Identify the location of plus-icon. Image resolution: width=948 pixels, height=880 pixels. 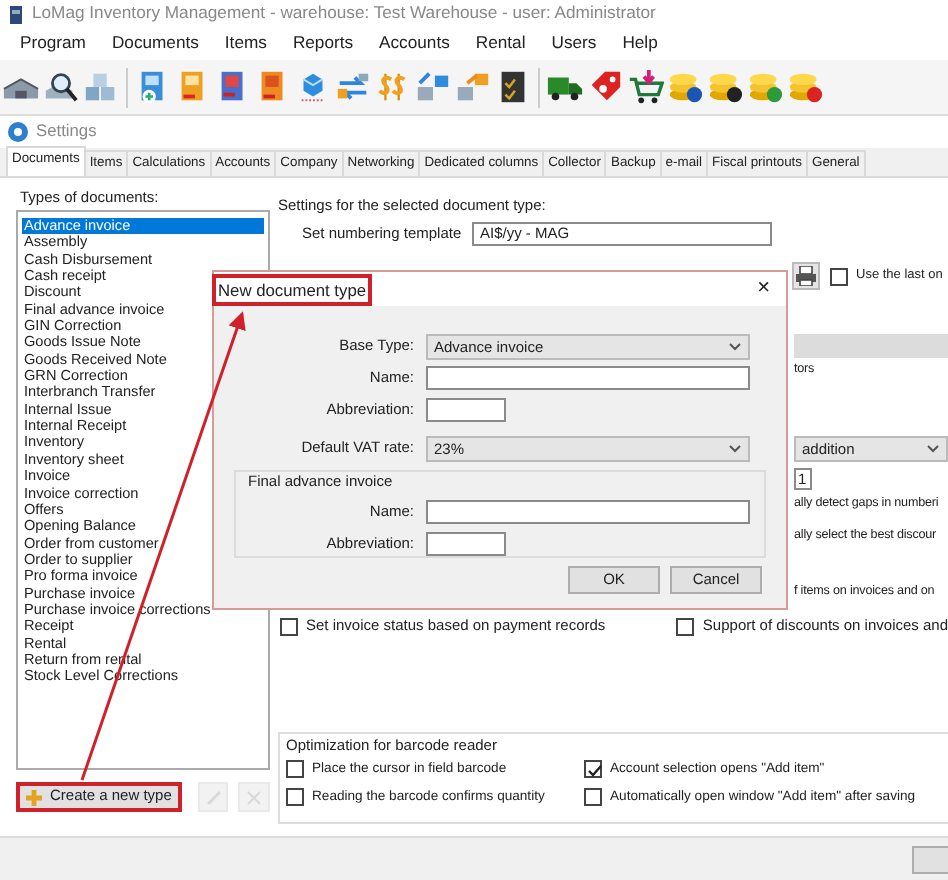
(34, 797).